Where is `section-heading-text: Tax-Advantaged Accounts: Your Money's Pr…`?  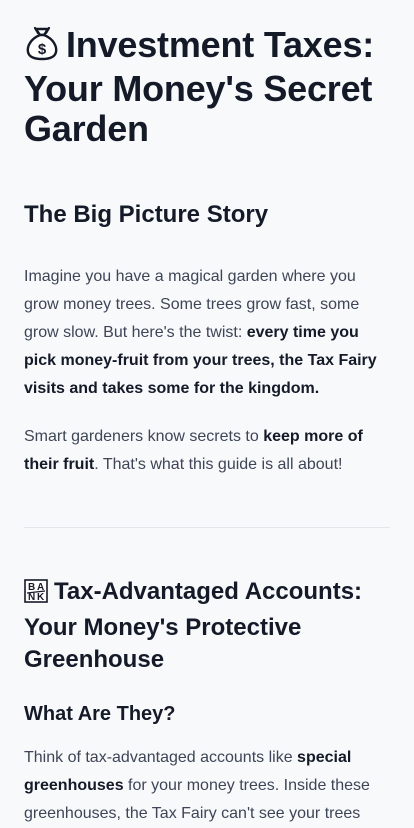
section-heading-text: Tax-Advantaged Accounts: Your Money's Pr… is located at coordinates (193, 625).